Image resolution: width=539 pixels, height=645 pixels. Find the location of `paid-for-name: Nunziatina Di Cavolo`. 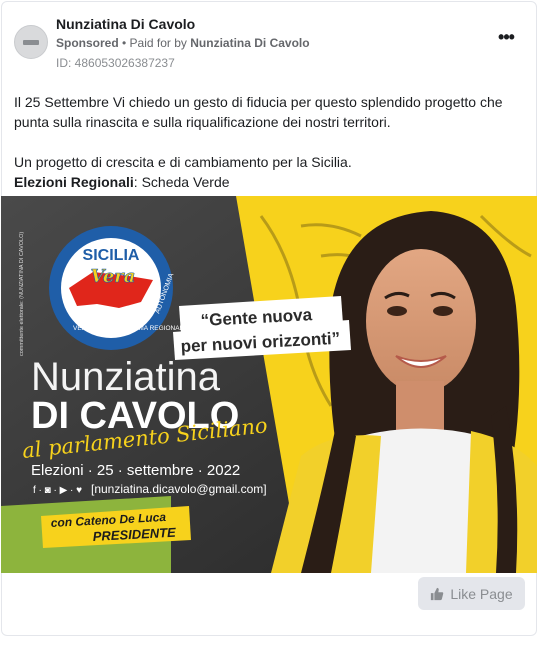

paid-for-name: Nunziatina Di Cavolo is located at coordinates (250, 43).